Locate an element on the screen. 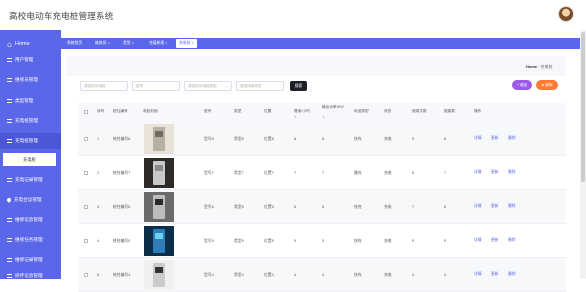 This screenshot has height=292, width=586. column-header-2: 电桩封面 is located at coordinates (156, 111).